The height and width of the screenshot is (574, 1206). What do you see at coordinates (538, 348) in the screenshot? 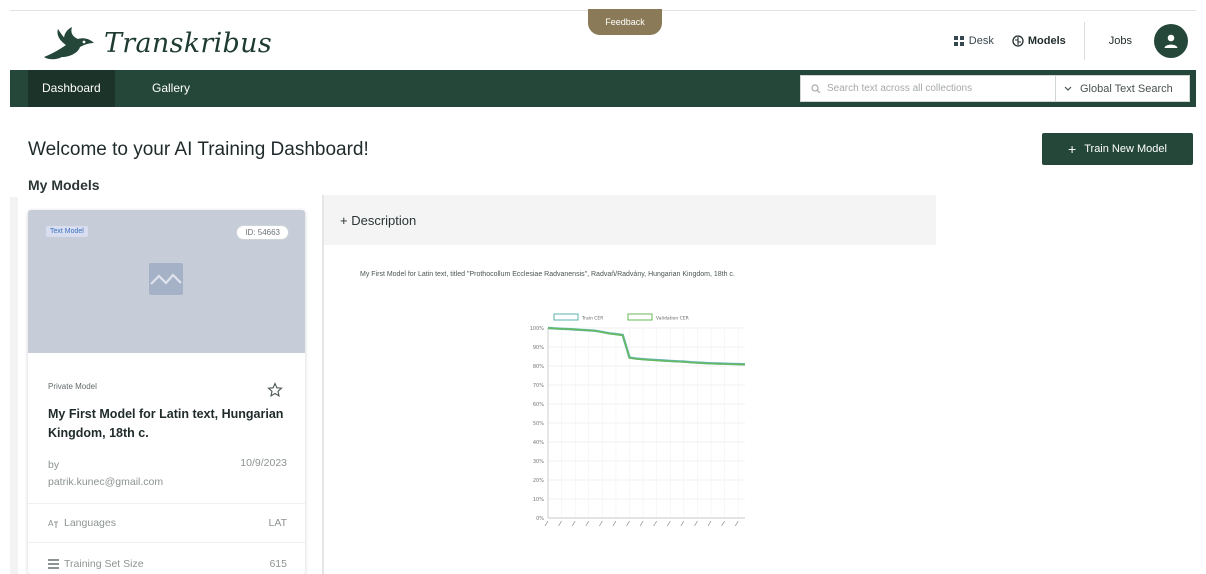
I see `y-tick-label: 90%` at bounding box center [538, 348].